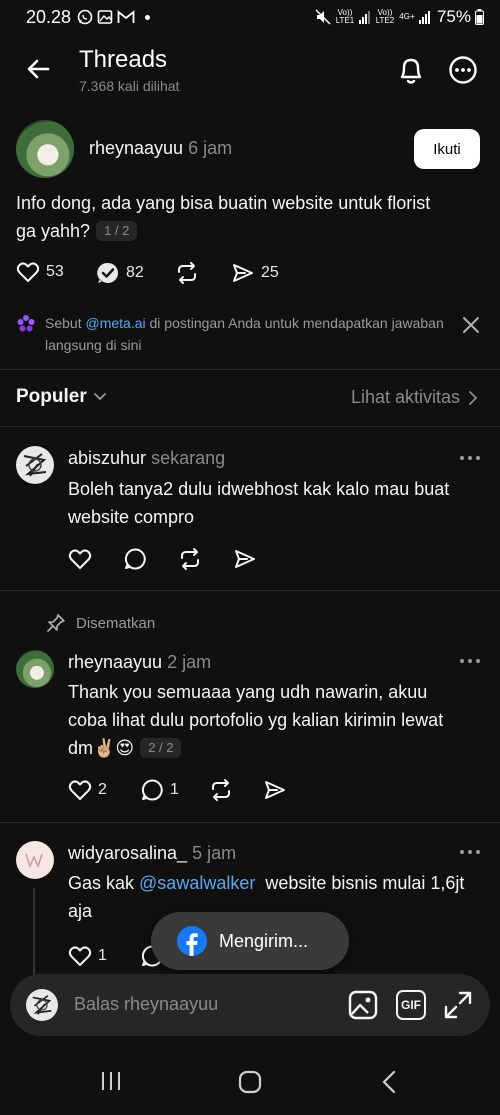  I want to click on back-icon, so click(390, 1082).